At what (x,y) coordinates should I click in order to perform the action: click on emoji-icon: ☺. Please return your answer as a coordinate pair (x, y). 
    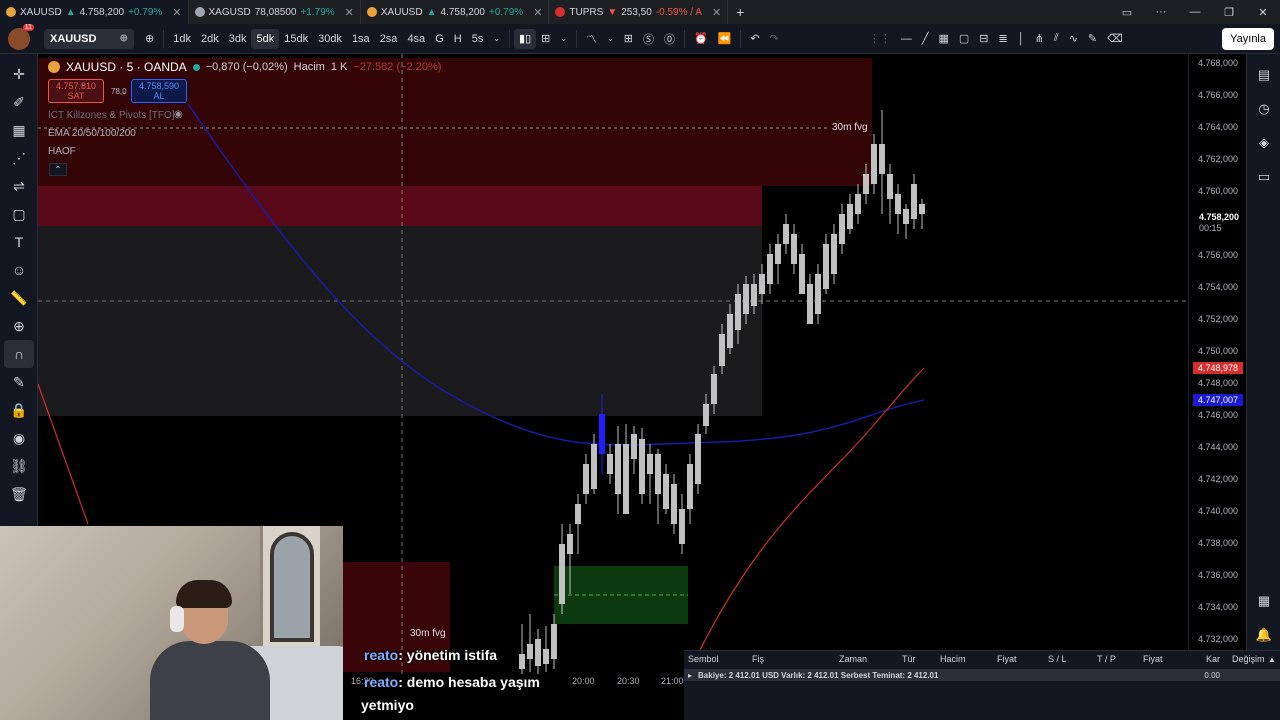
    Looking at the image, I should click on (19, 270).